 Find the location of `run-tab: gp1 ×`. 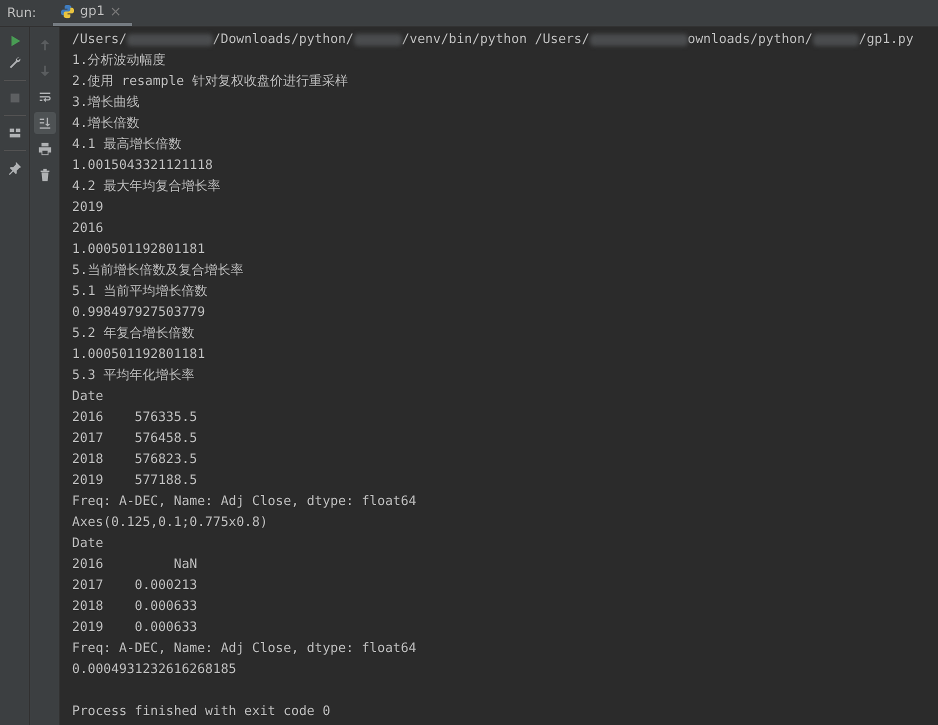

run-tab: gp1 × is located at coordinates (92, 13).